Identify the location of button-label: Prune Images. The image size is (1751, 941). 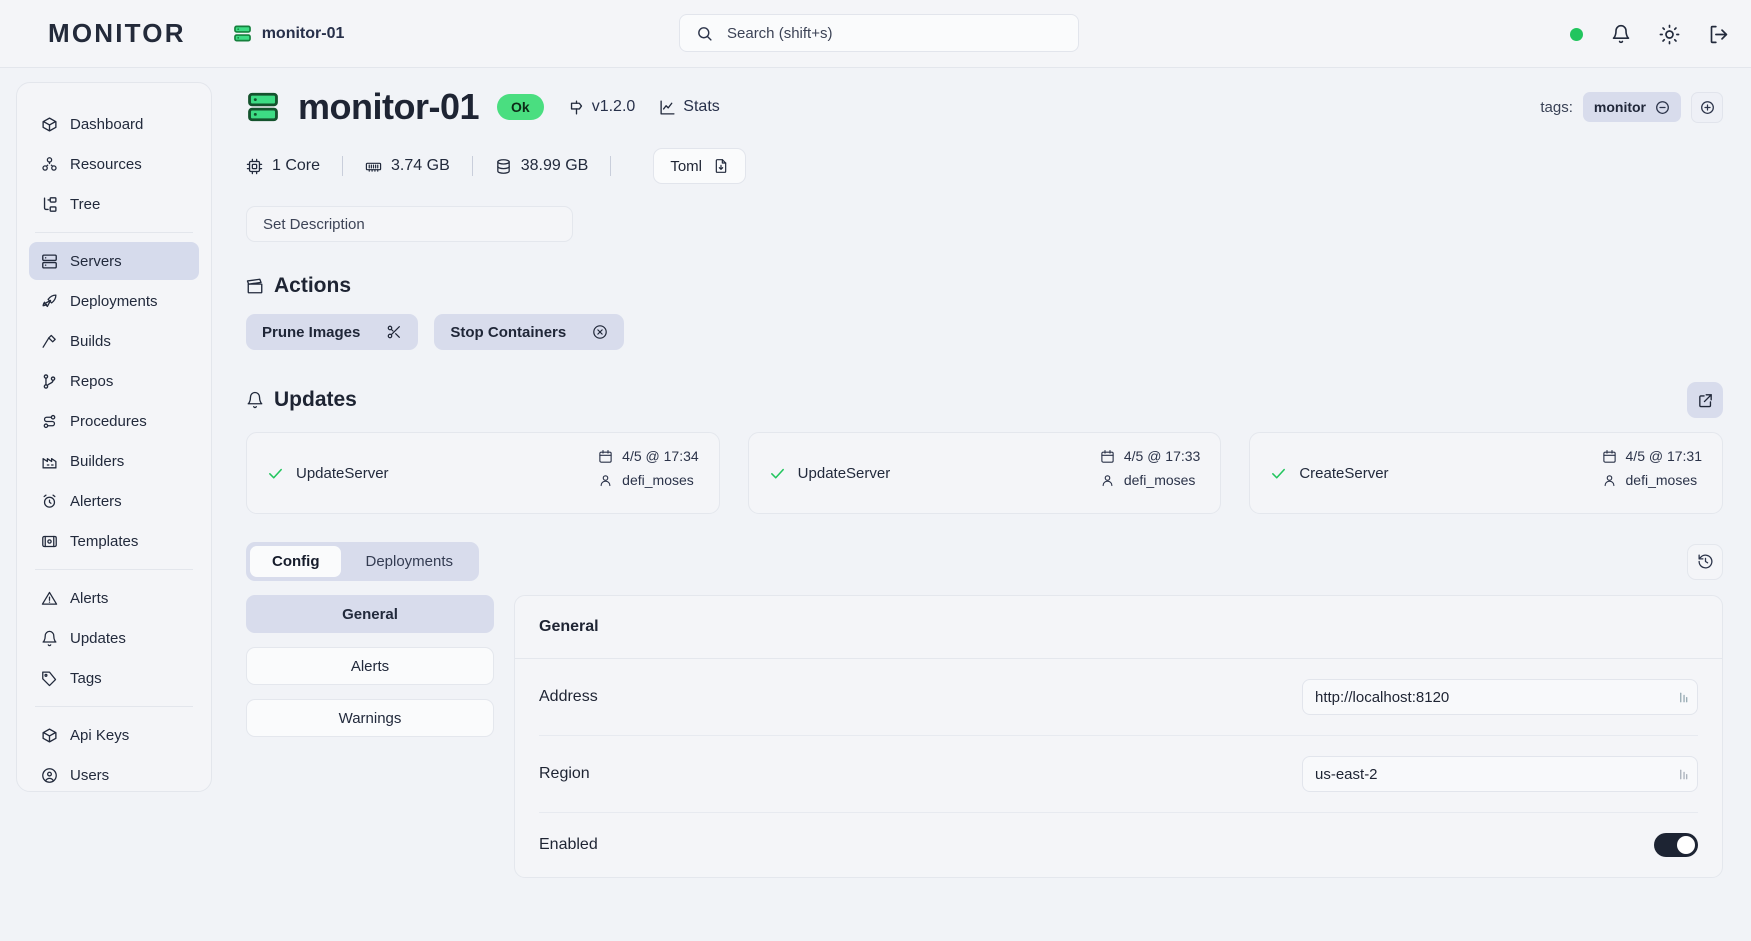
(311, 332).